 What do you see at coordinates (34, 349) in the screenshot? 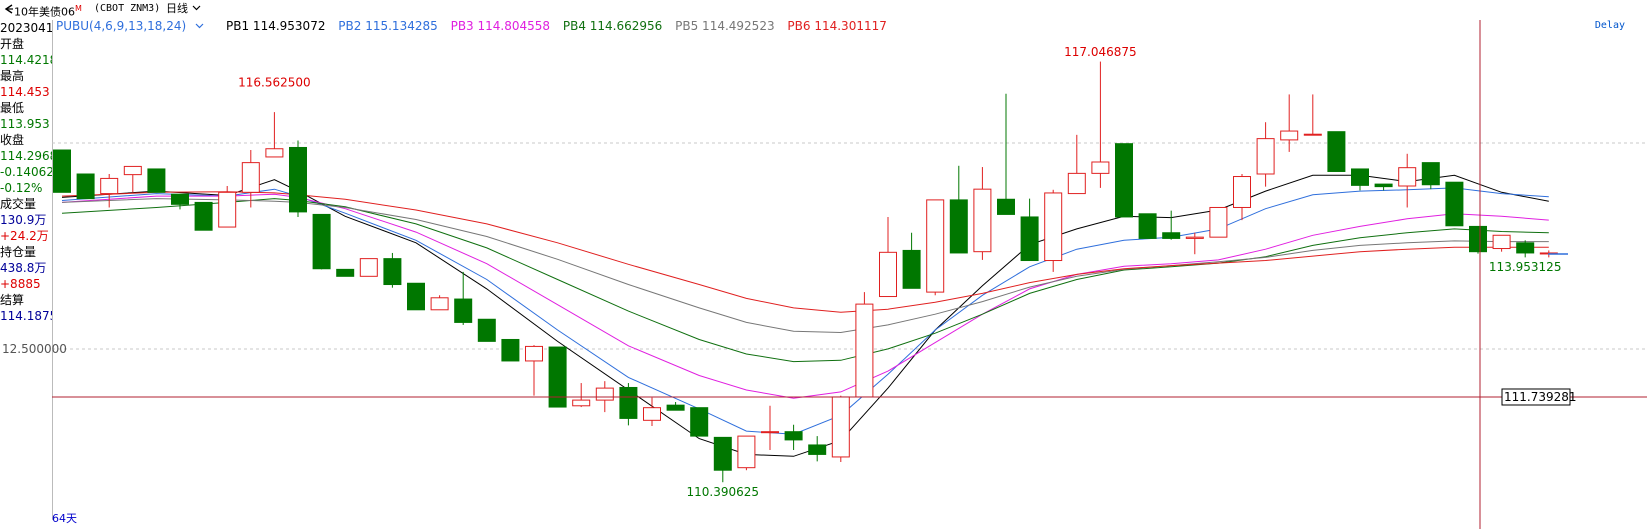
I see `reference-level-label: 12.500000` at bounding box center [34, 349].